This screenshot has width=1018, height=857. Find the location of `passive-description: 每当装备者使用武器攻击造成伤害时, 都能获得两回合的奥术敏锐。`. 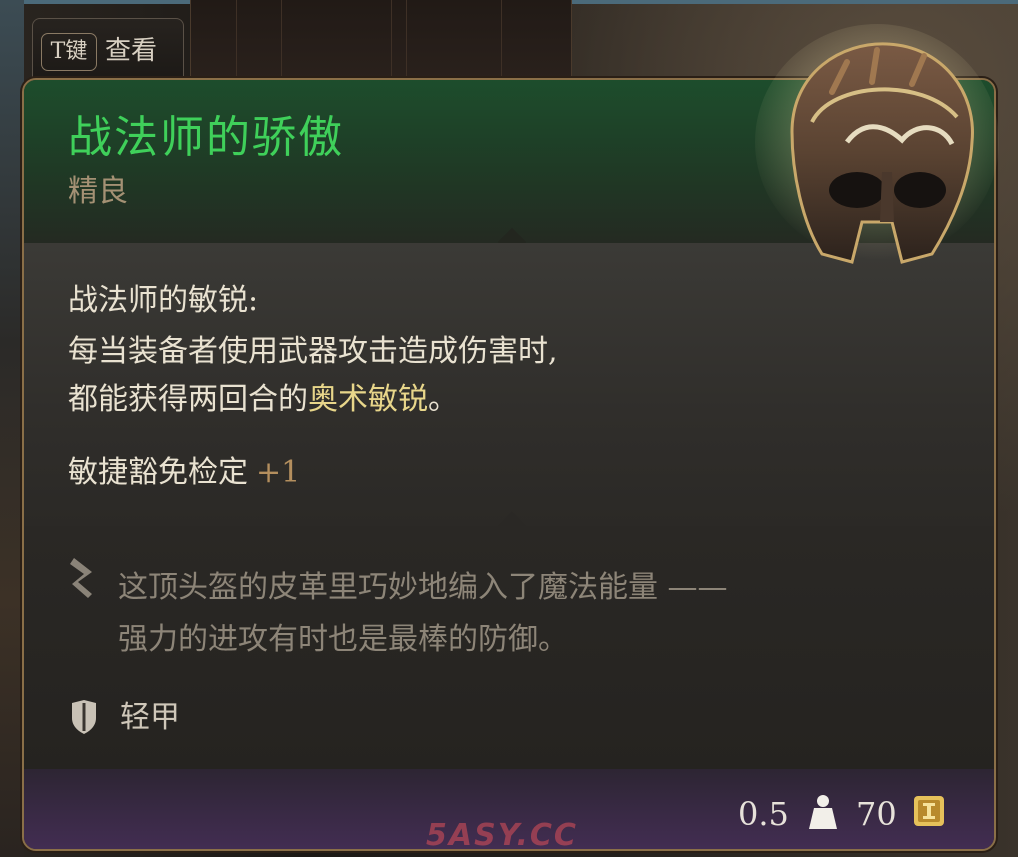

passive-description: 每当装备者使用武器攻击造成伤害时, 都能获得两回合的奥术敏锐。 is located at coordinates (448, 376).